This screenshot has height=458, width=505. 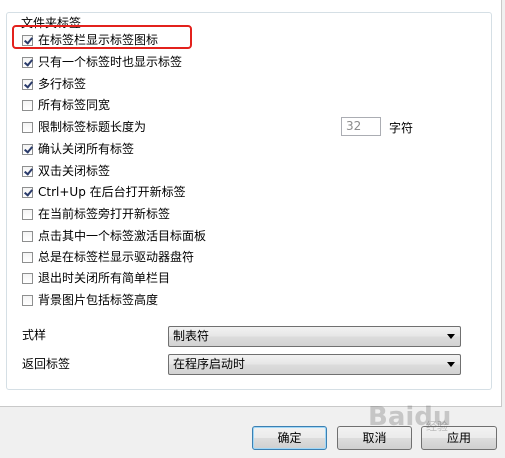 What do you see at coordinates (104, 278) in the screenshot?
I see `option-label: 退出时关闭所有简单栏目` at bounding box center [104, 278].